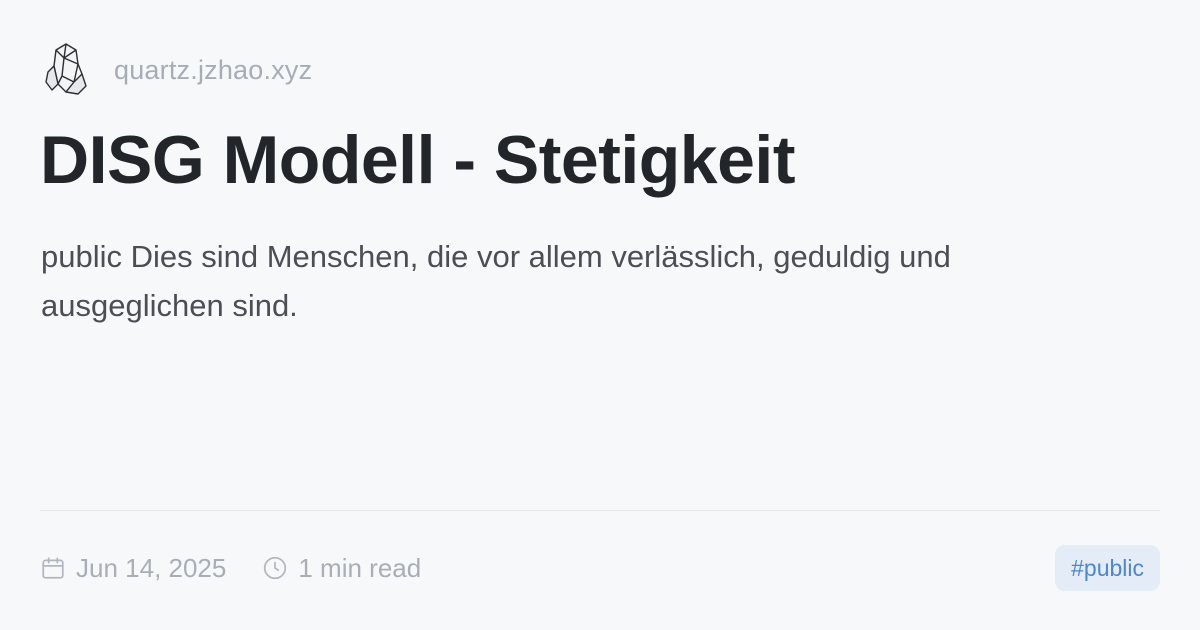 This screenshot has width=1200, height=630. Describe the element at coordinates (66, 69) in the screenshot. I see `crystal-logo-icon` at that location.